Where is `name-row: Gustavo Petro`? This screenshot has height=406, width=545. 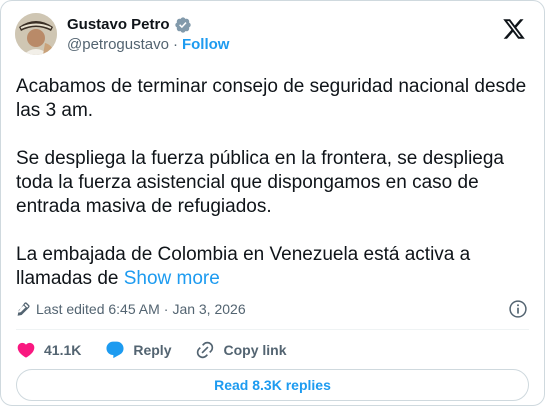 name-row: Gustavo Petro is located at coordinates (148, 25).